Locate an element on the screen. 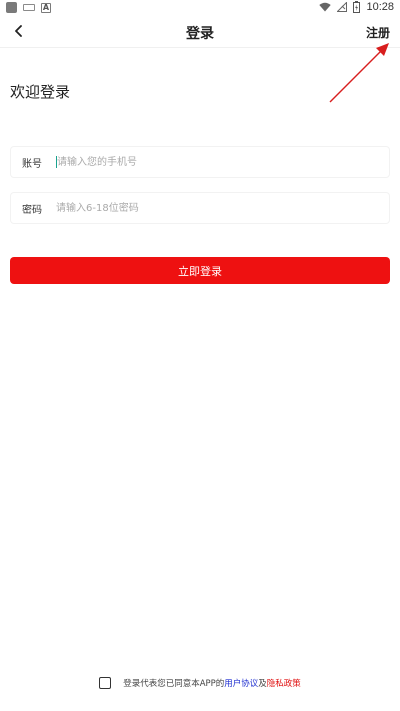 This screenshot has width=400, height=711. status-time: 10:28 is located at coordinates (380, 7).